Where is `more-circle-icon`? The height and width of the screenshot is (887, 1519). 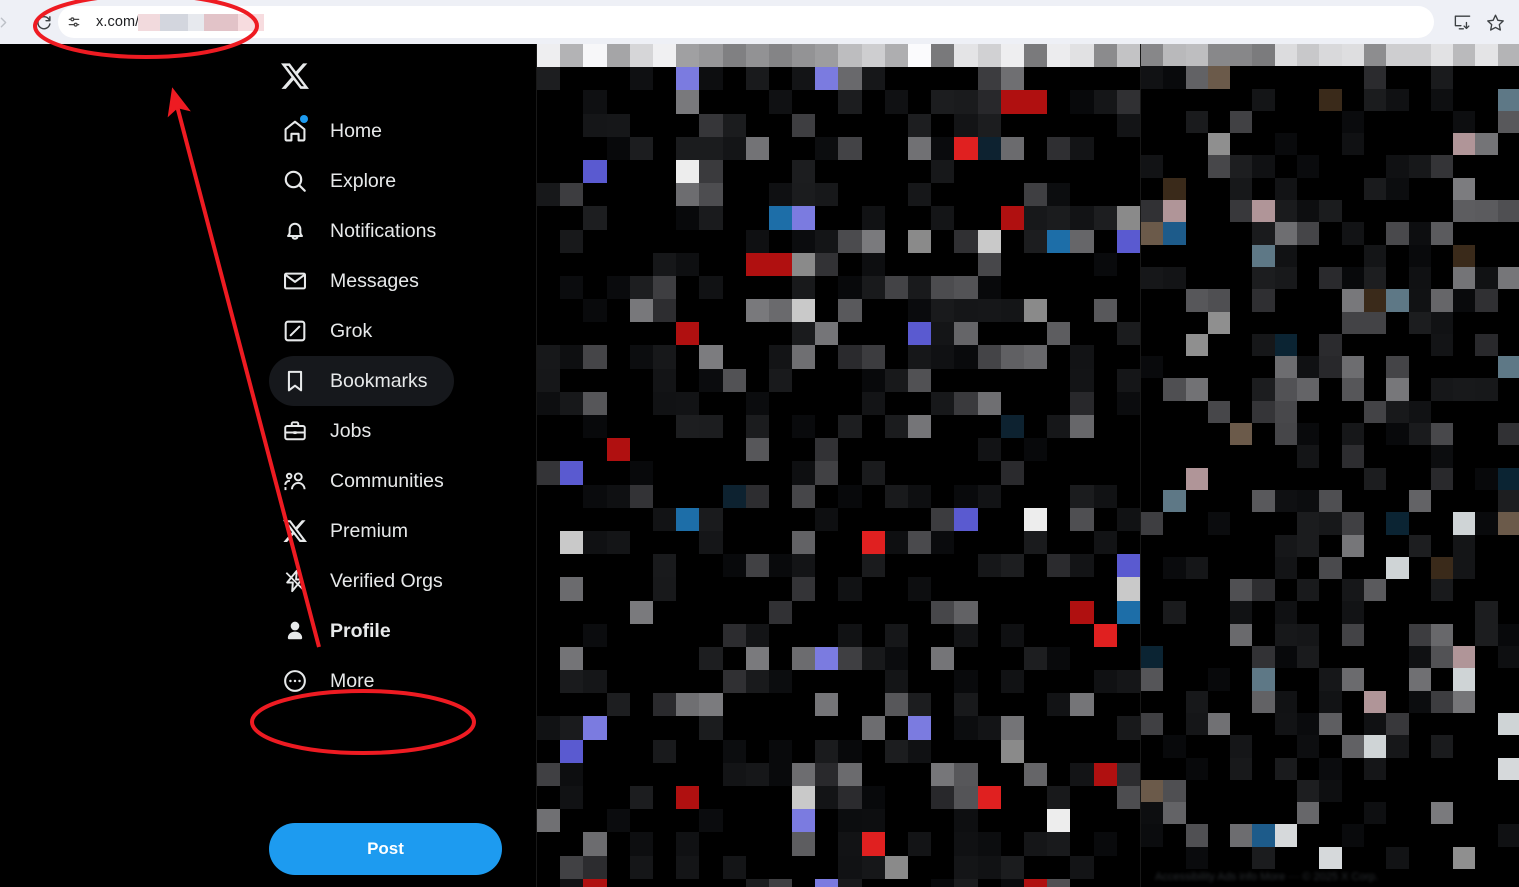 more-circle-icon is located at coordinates (295, 681).